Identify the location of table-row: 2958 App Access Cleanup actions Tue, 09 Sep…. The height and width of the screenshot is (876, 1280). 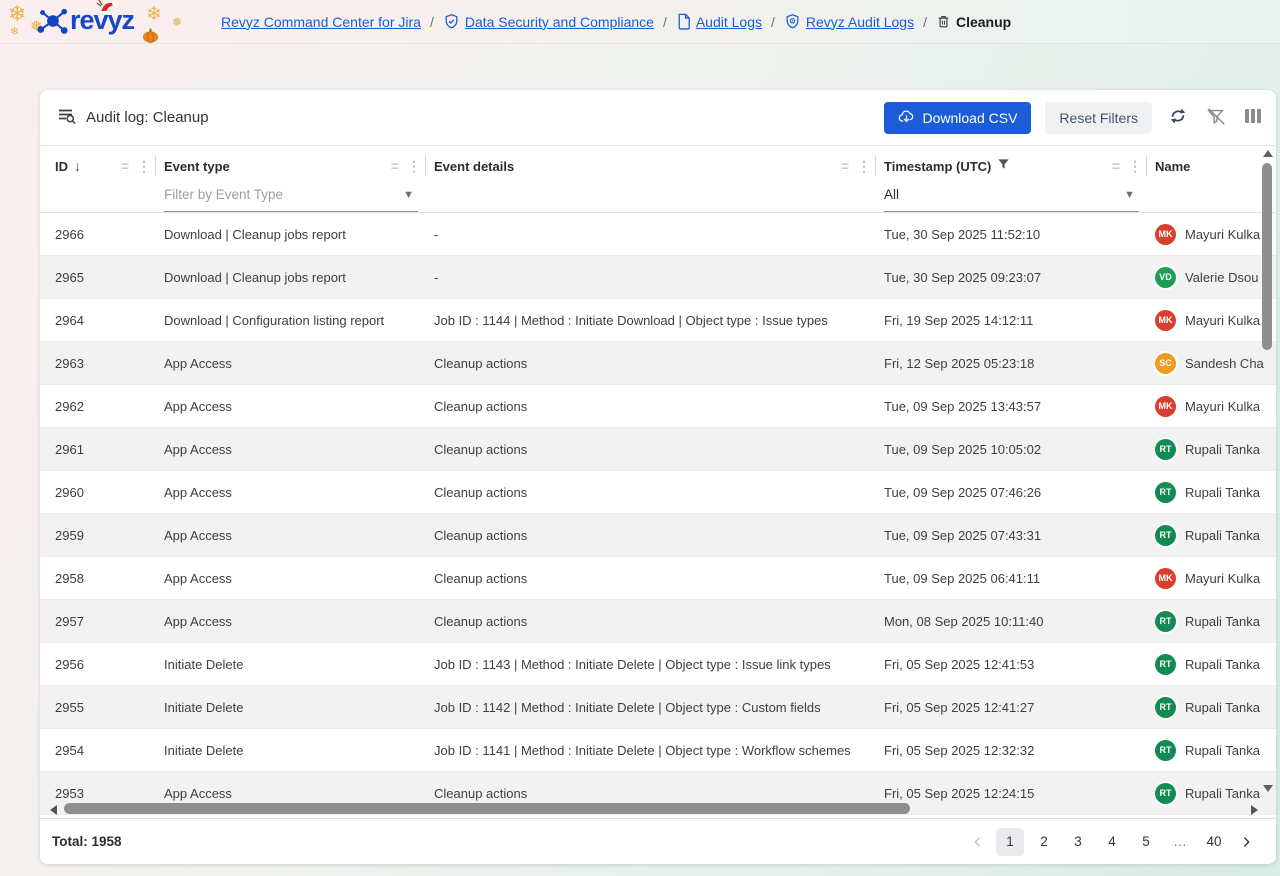
(658, 578).